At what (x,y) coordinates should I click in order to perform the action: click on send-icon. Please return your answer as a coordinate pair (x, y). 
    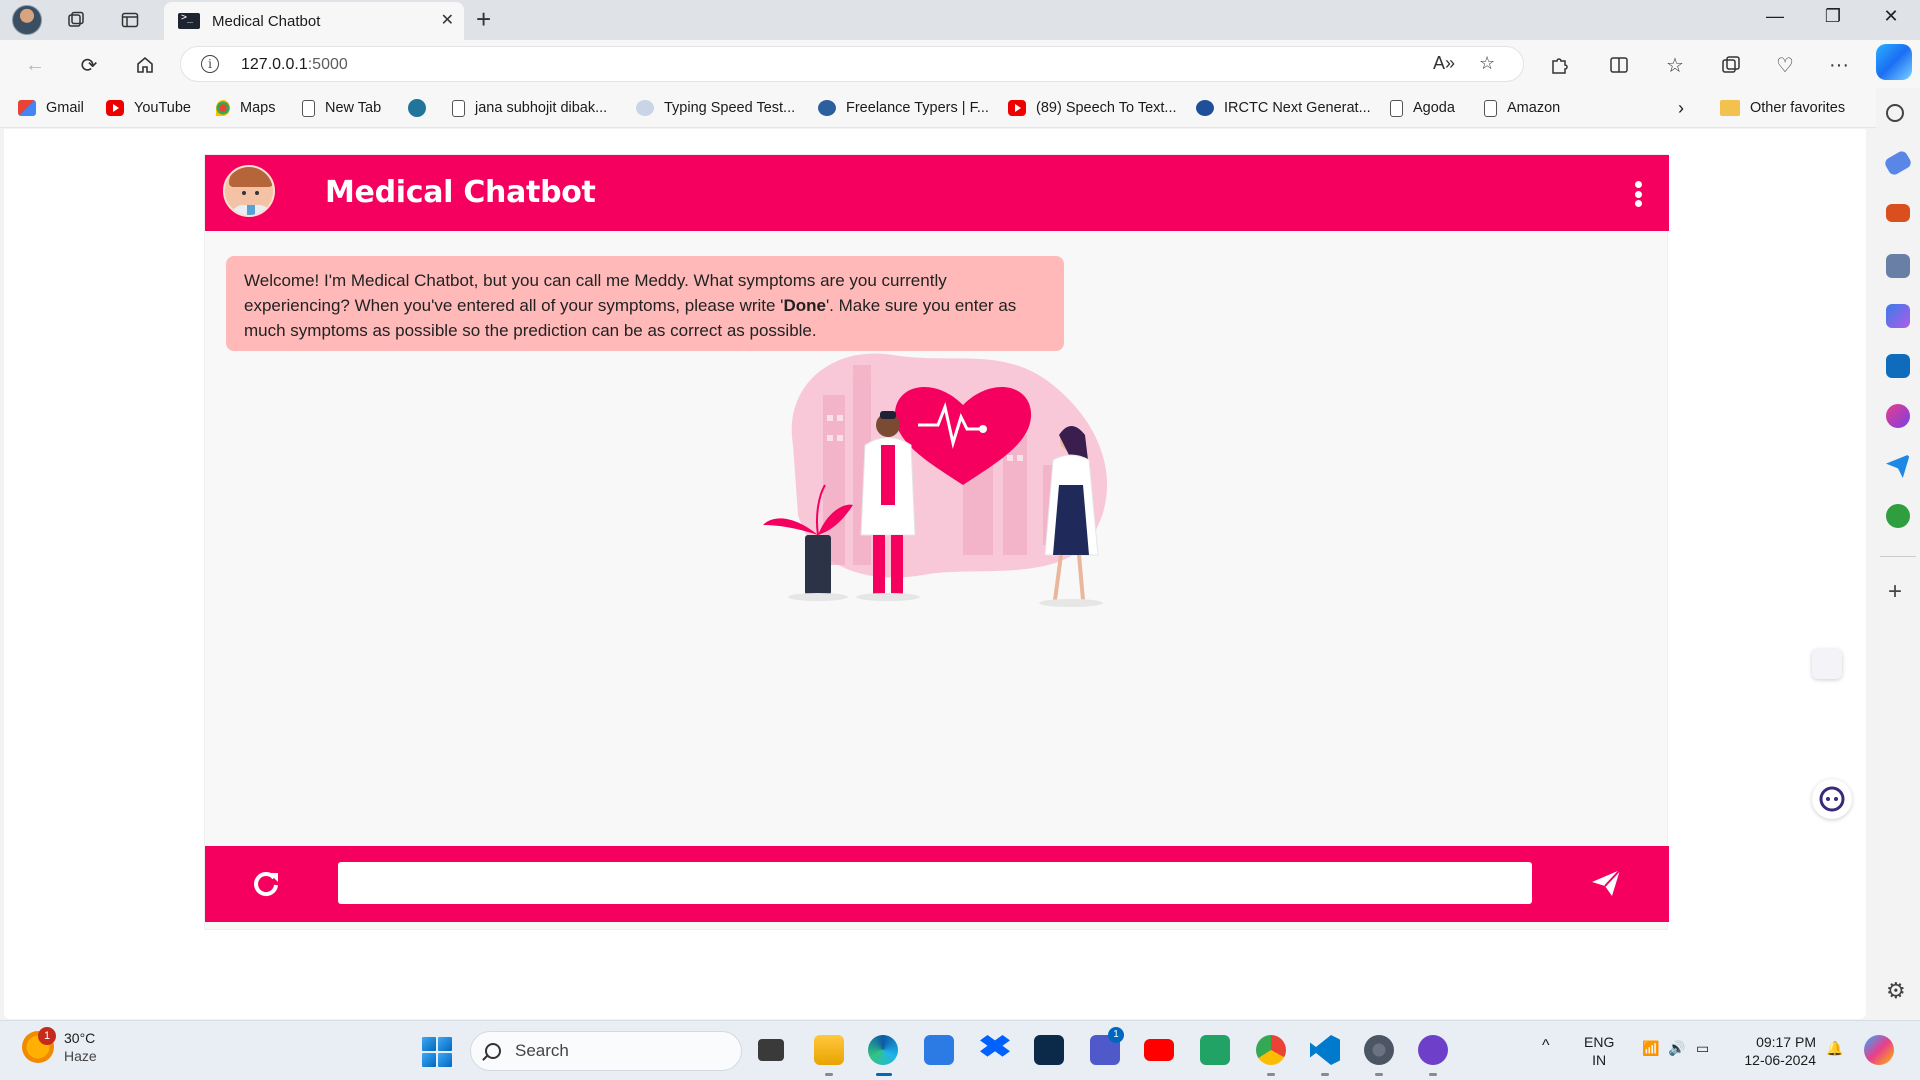
    Looking at the image, I should click on (1898, 466).